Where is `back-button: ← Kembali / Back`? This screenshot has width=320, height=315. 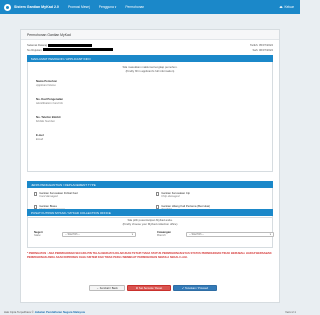
back-button: ← Kembali / Back is located at coordinates (107, 288).